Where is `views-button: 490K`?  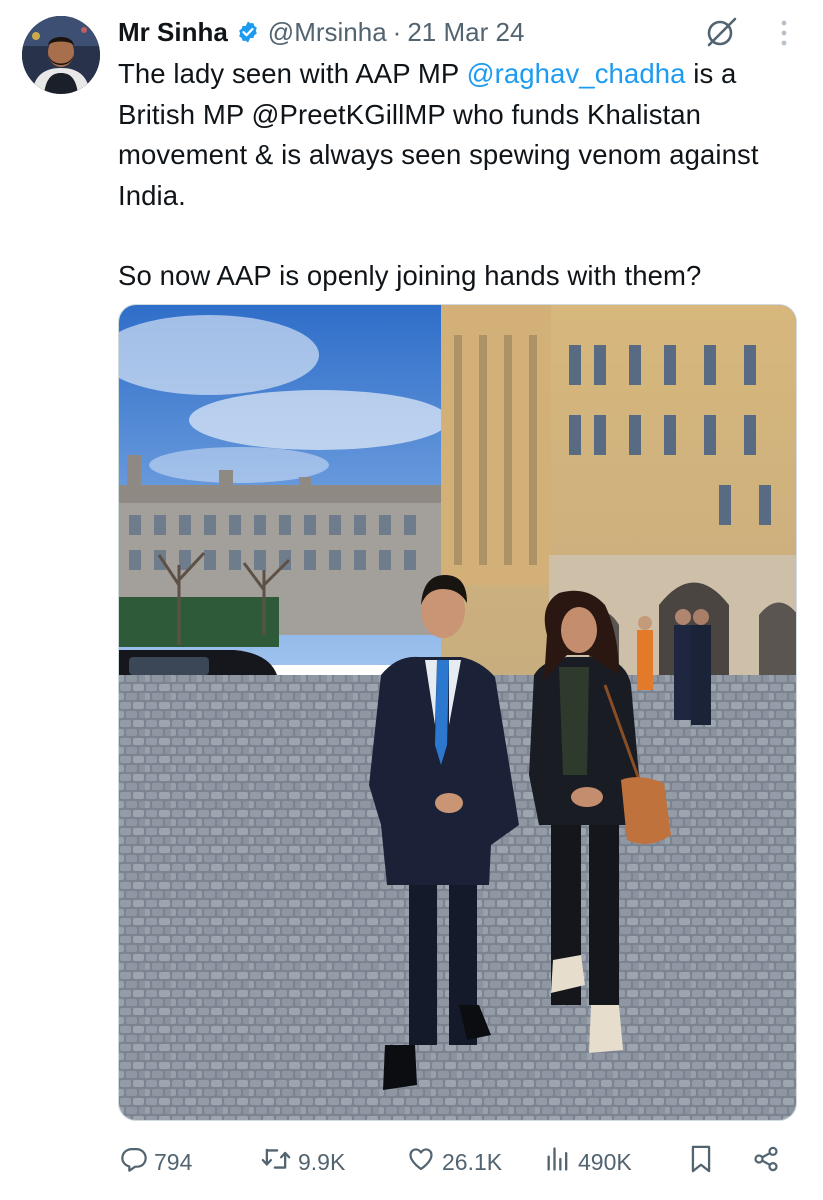
views-button: 490K is located at coordinates (588, 1162).